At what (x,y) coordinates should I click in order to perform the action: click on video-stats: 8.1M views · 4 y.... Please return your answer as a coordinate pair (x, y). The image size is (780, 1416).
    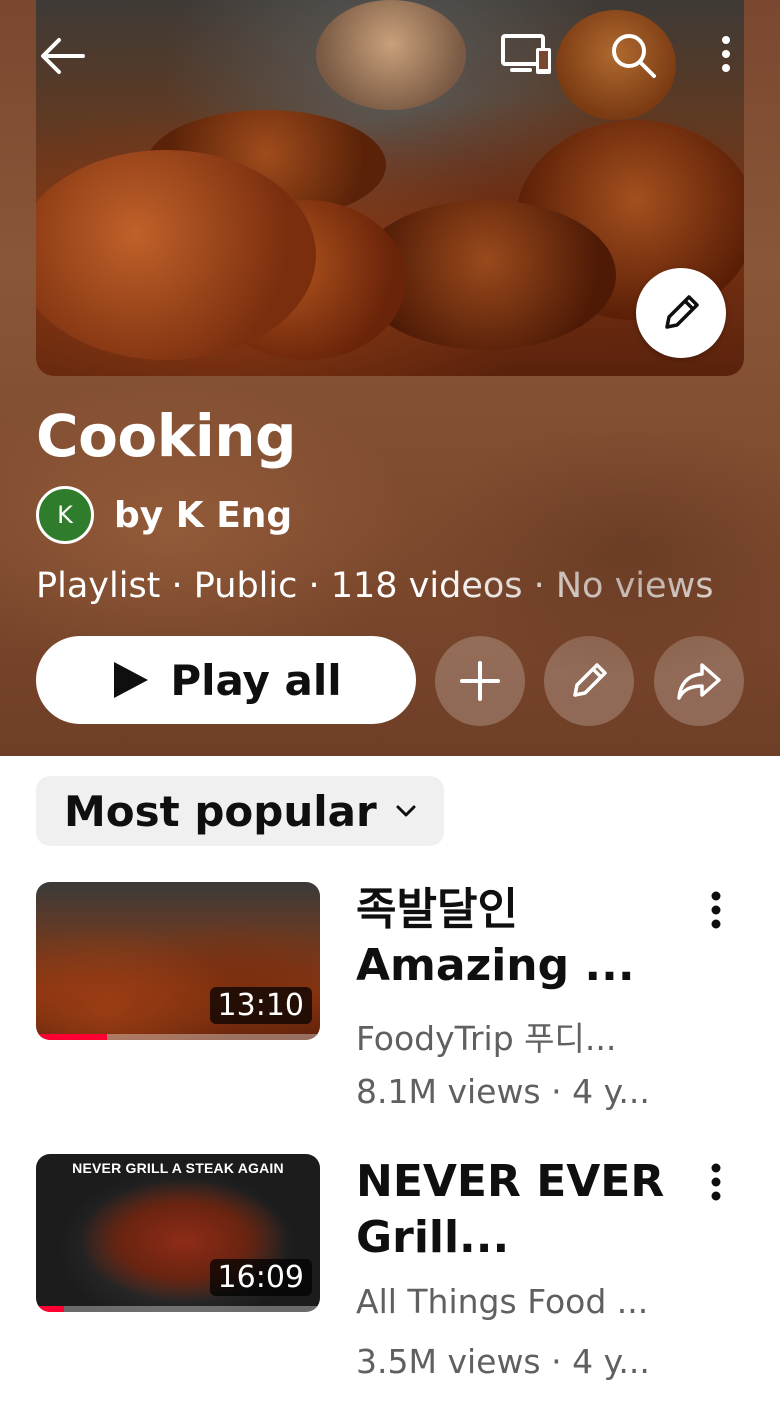
    Looking at the image, I should click on (503, 1091).